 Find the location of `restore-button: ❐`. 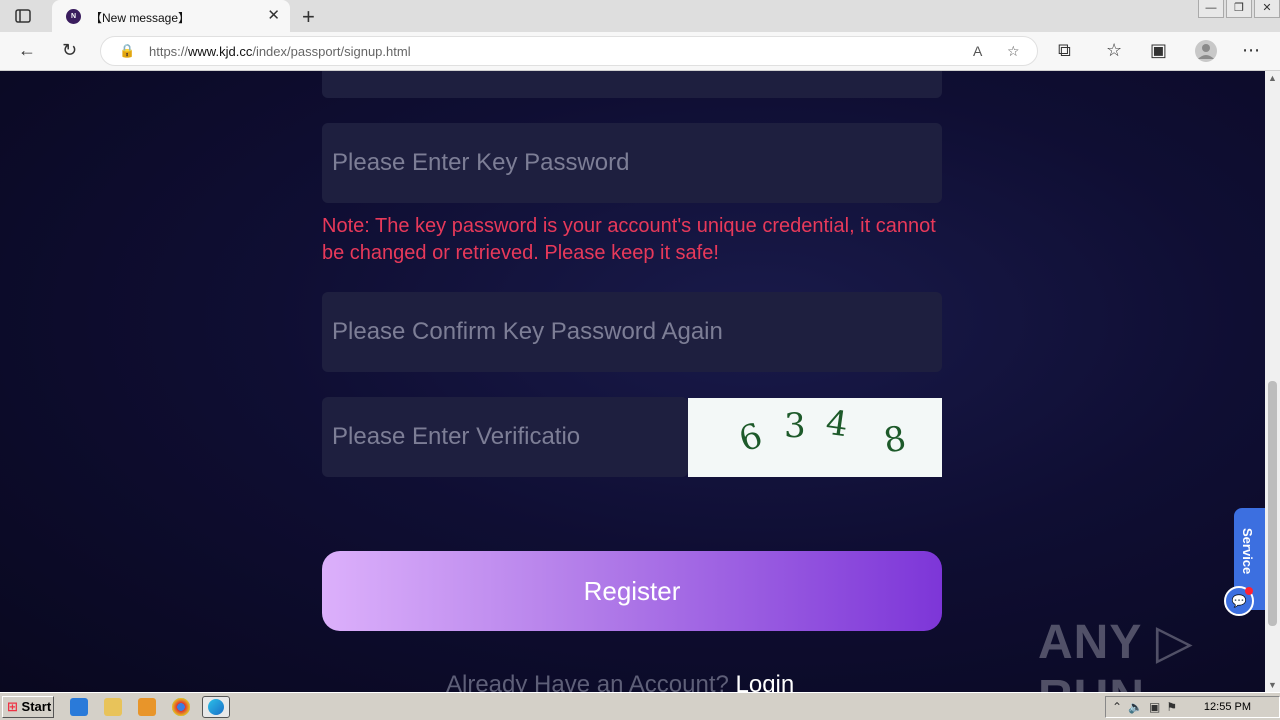

restore-button: ❐ is located at coordinates (1239, 9).